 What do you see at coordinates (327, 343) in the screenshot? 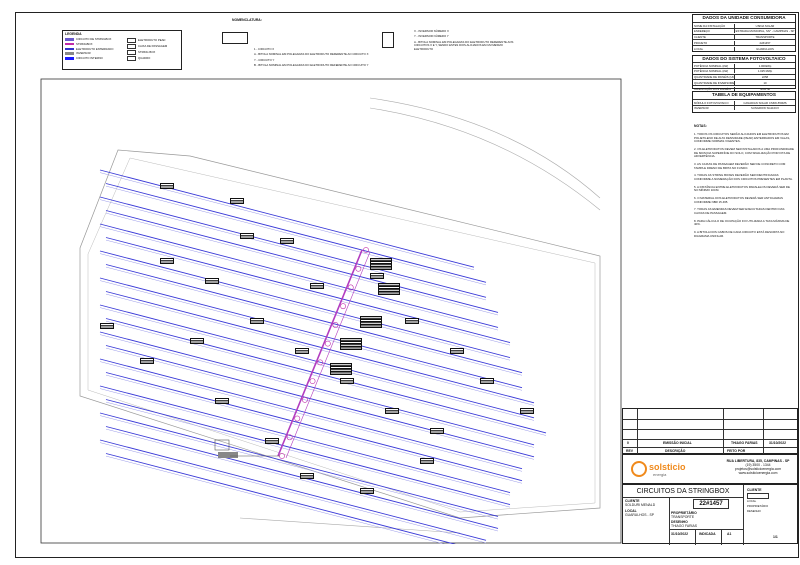
I see `junction-box` at bounding box center [327, 343].